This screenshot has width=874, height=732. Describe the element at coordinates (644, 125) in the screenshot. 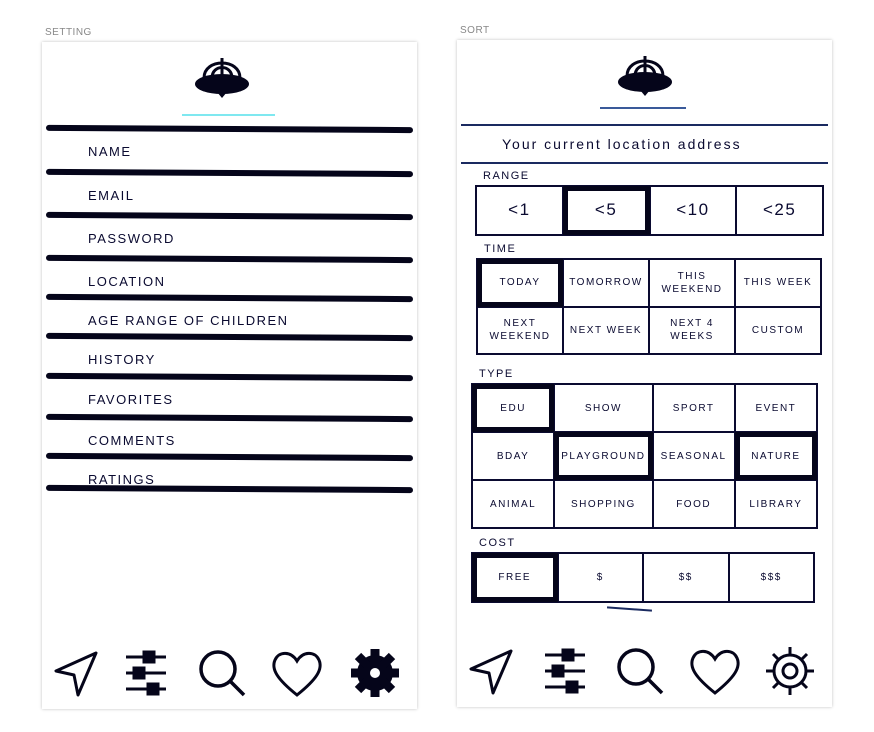

I see `location-top-rule` at that location.